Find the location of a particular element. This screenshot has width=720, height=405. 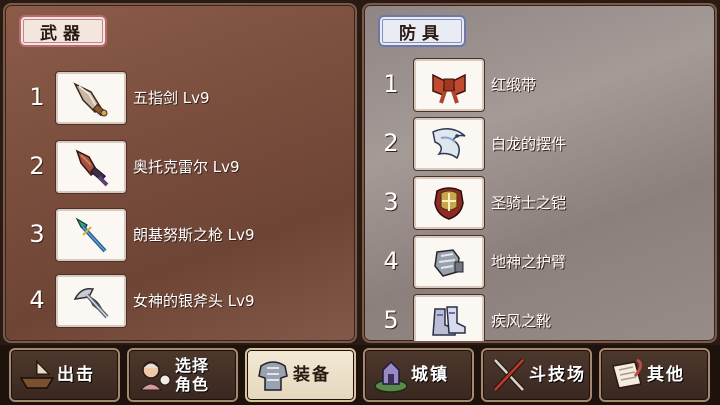

armor-slot-number: 2 is located at coordinates (391, 143).